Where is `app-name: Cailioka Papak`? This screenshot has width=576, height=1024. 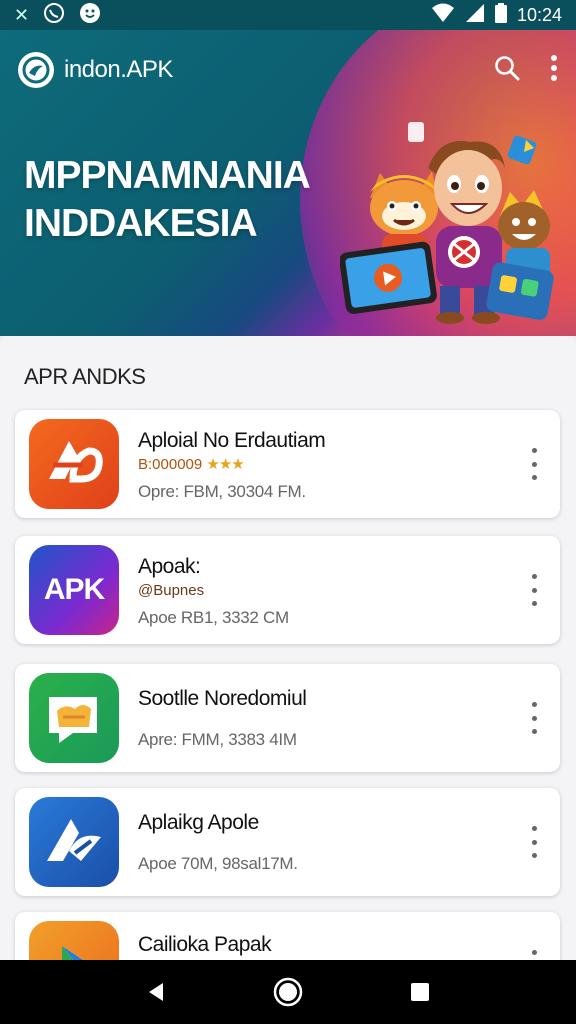
app-name: Cailioka Papak is located at coordinates (205, 944).